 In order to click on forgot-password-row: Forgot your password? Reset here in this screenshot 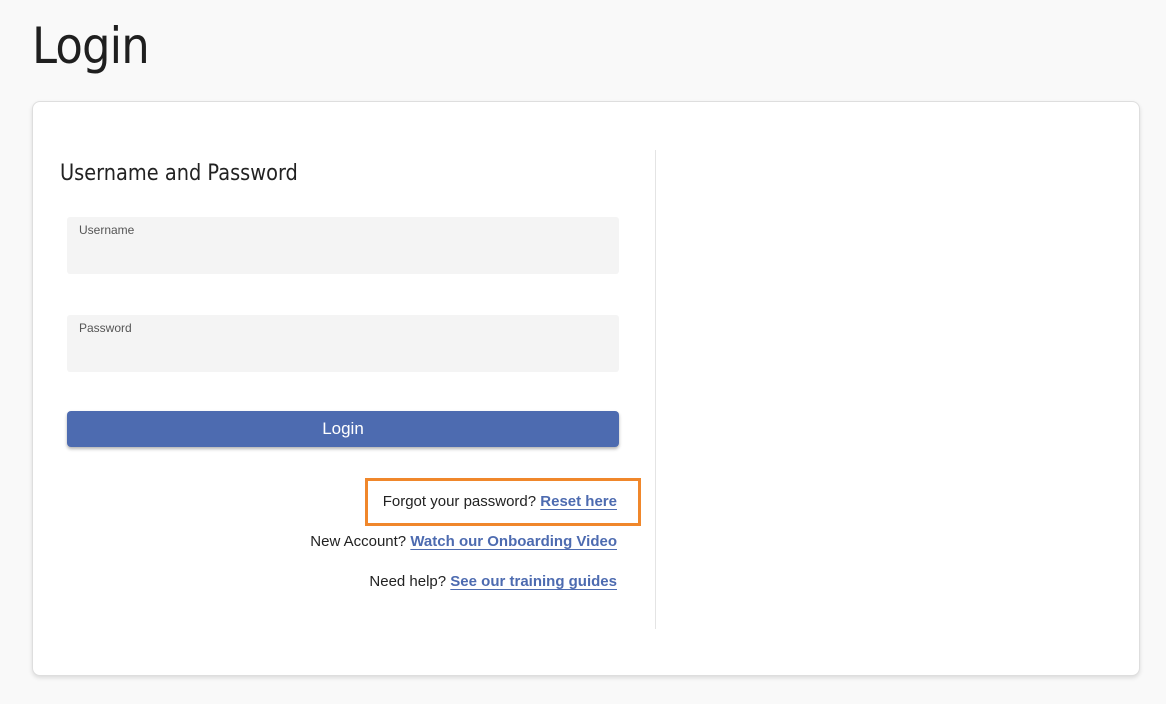, I will do `click(500, 501)`.